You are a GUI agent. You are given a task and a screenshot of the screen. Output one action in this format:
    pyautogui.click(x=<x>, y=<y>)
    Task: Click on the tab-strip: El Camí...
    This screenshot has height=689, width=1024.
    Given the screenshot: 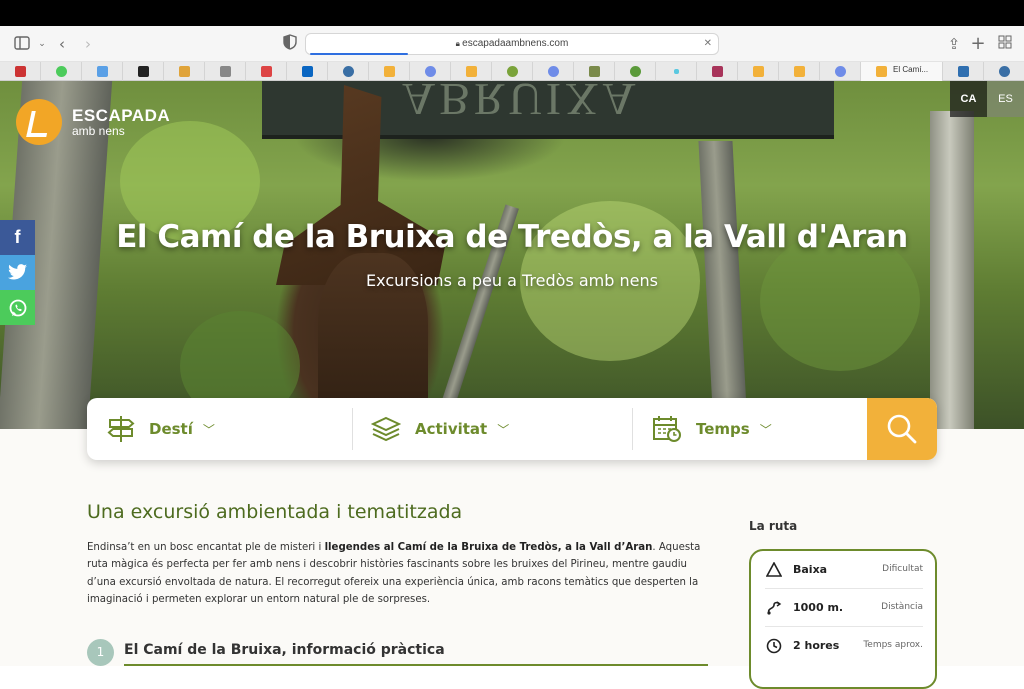 What is the action you would take?
    pyautogui.click(x=512, y=71)
    